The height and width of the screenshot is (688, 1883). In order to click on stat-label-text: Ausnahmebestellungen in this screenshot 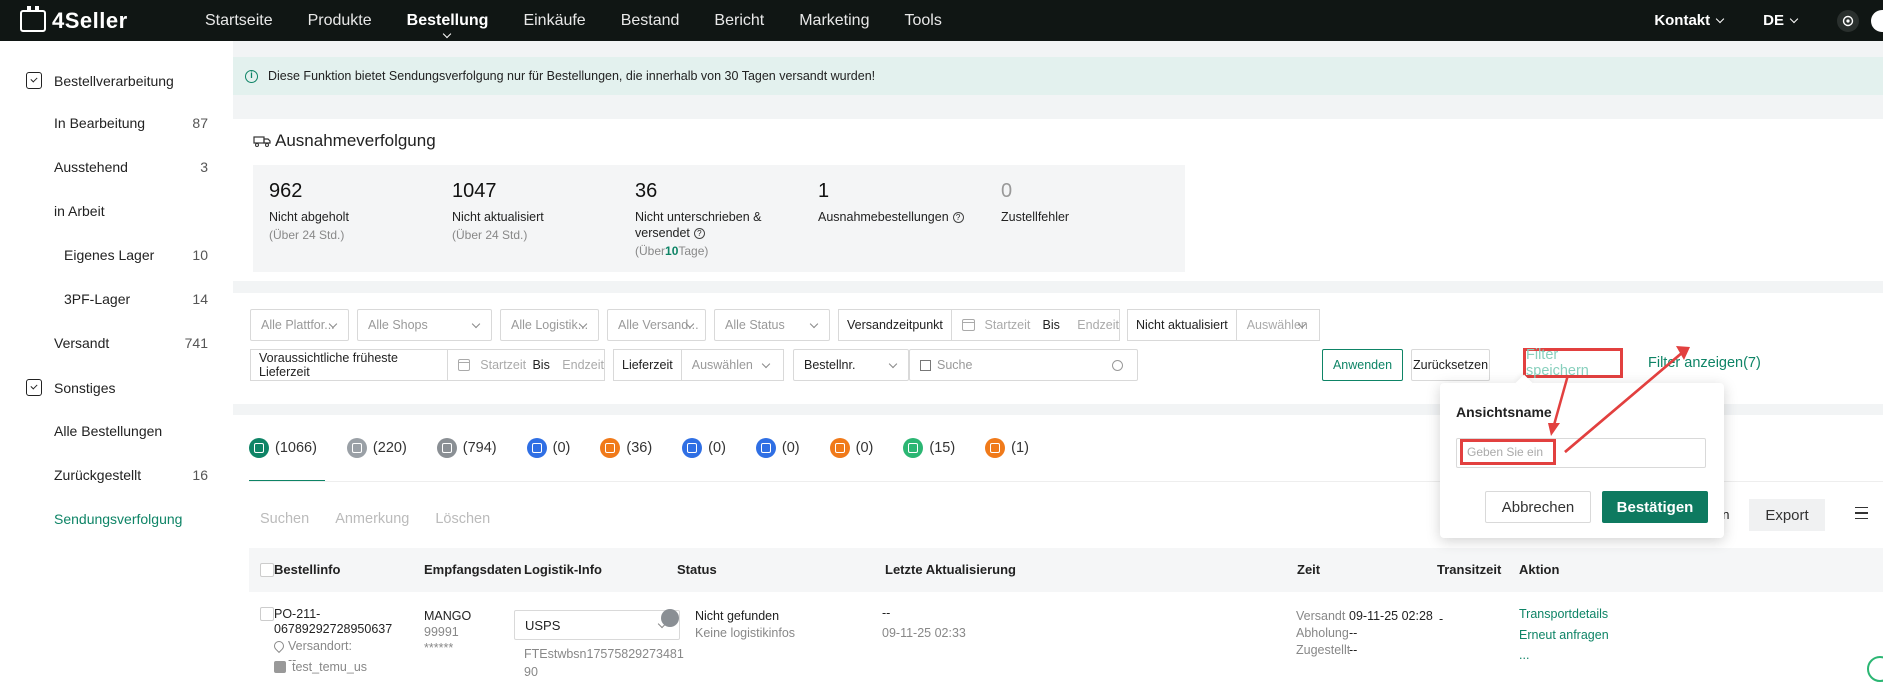, I will do `click(883, 217)`.